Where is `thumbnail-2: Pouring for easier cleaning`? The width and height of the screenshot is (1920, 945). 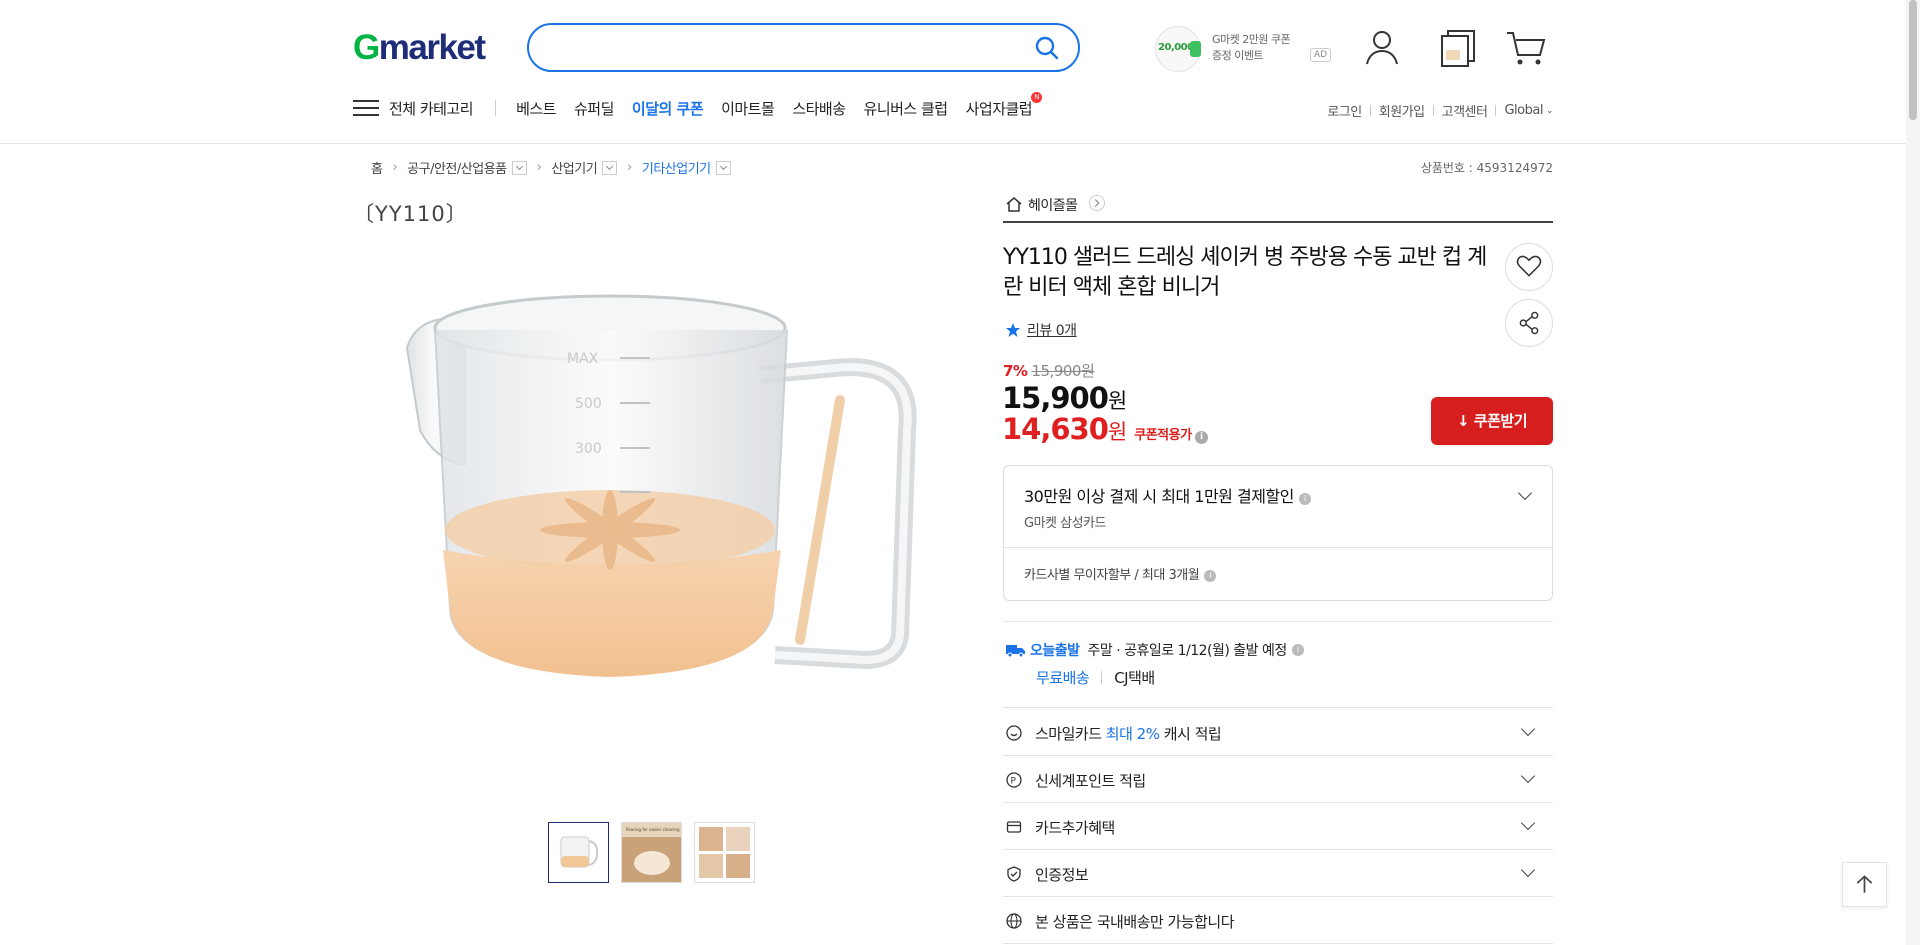 thumbnail-2: Pouring for easier cleaning is located at coordinates (651, 852).